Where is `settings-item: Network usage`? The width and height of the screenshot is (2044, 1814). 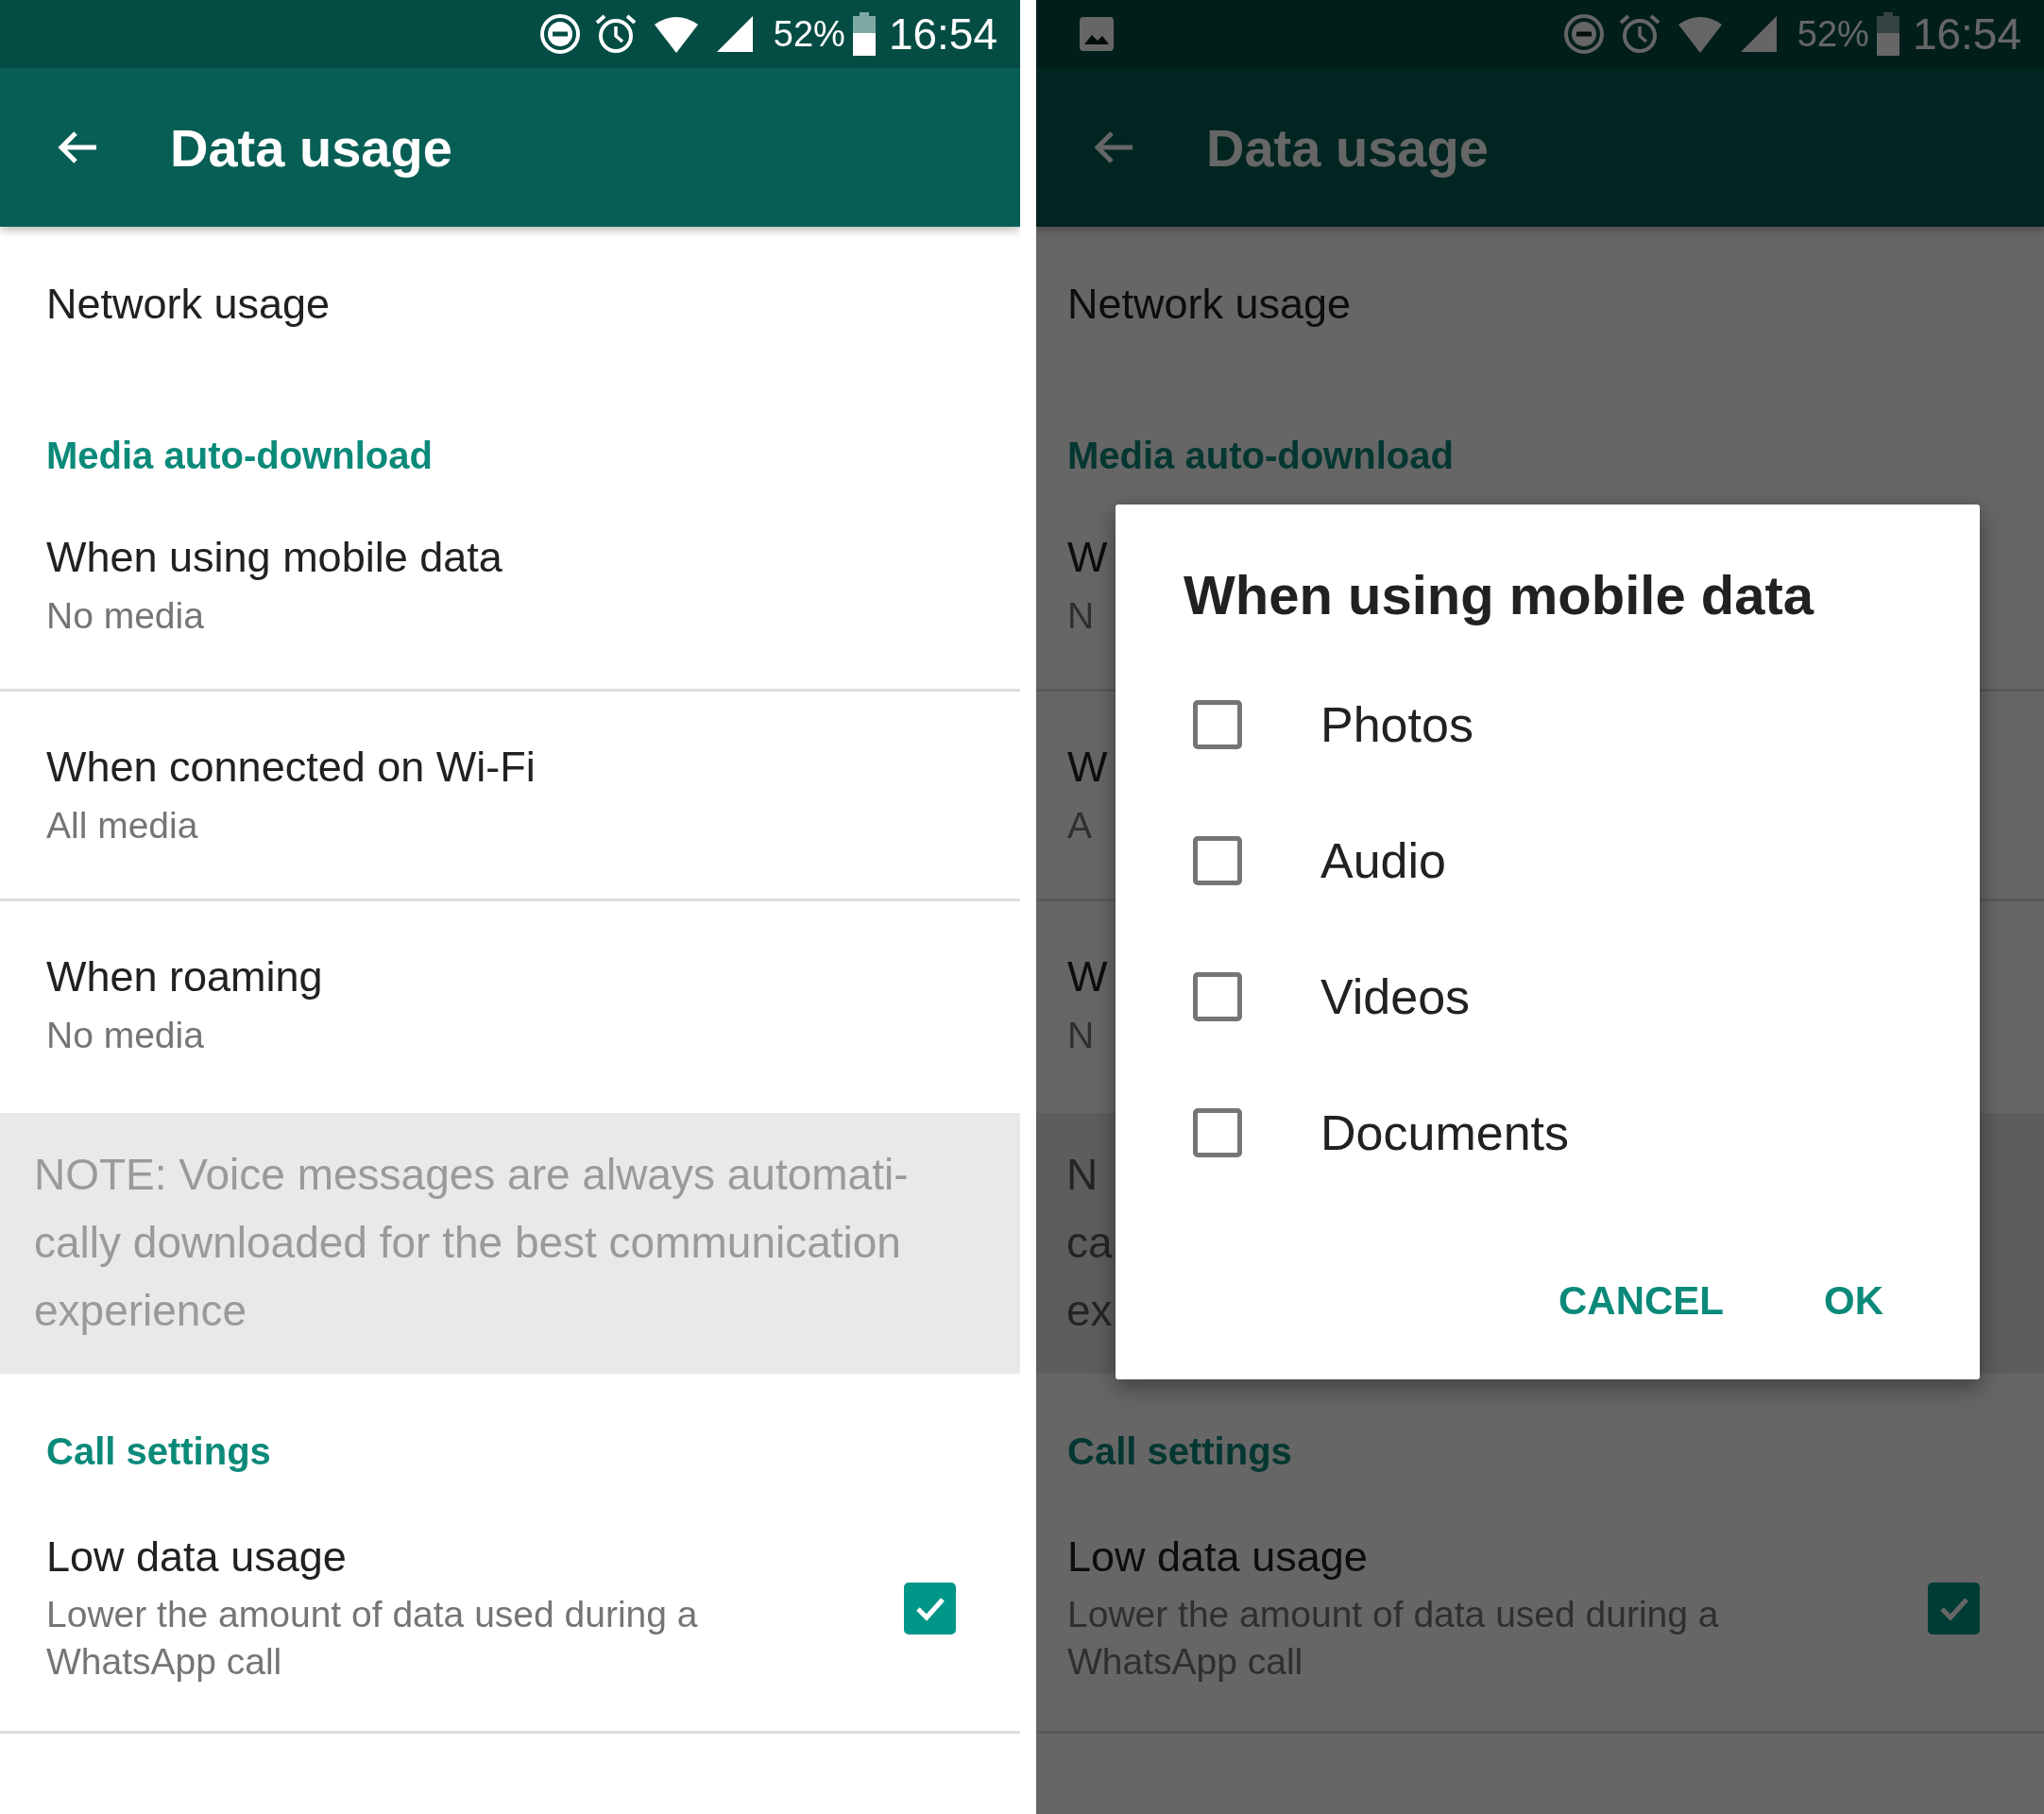 settings-item: Network usage is located at coordinates (510, 303).